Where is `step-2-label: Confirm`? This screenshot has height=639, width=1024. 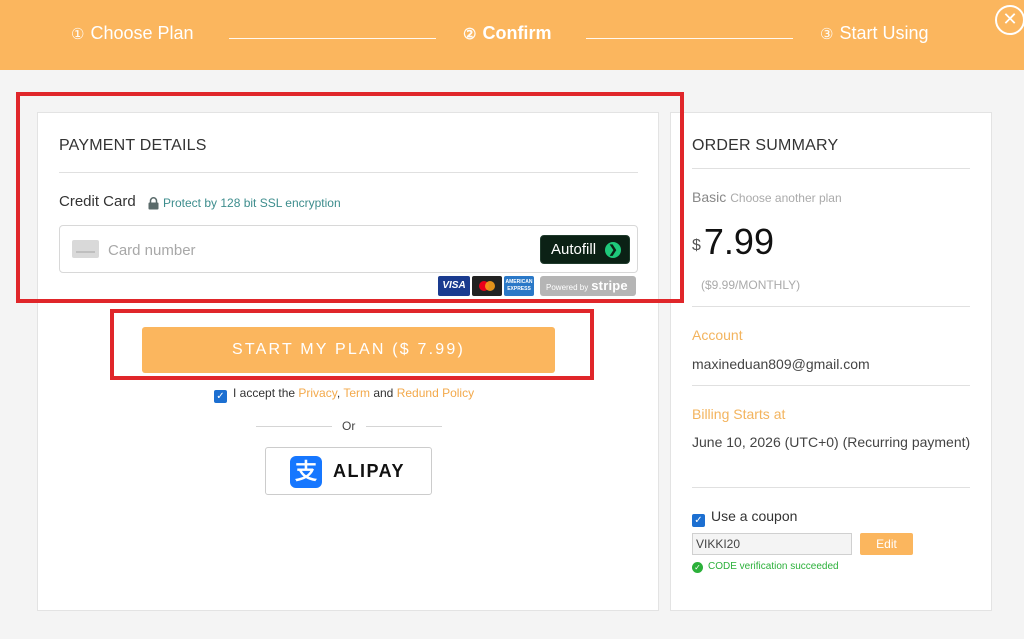
step-2-label: Confirm is located at coordinates (517, 33).